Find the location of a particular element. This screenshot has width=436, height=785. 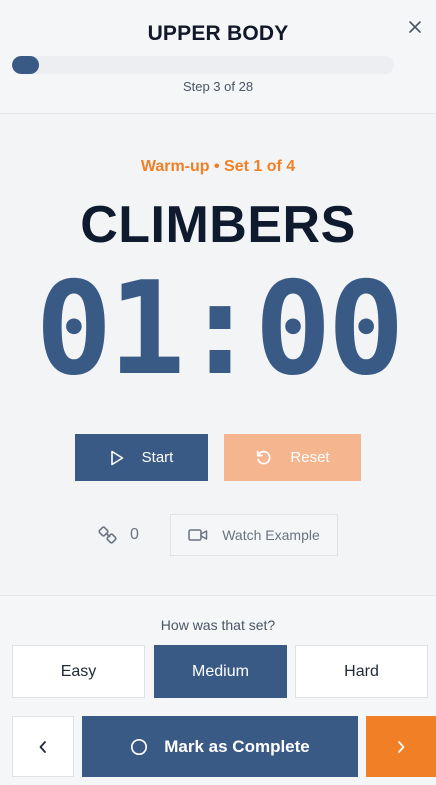

start-button-label: Start is located at coordinates (157, 457).